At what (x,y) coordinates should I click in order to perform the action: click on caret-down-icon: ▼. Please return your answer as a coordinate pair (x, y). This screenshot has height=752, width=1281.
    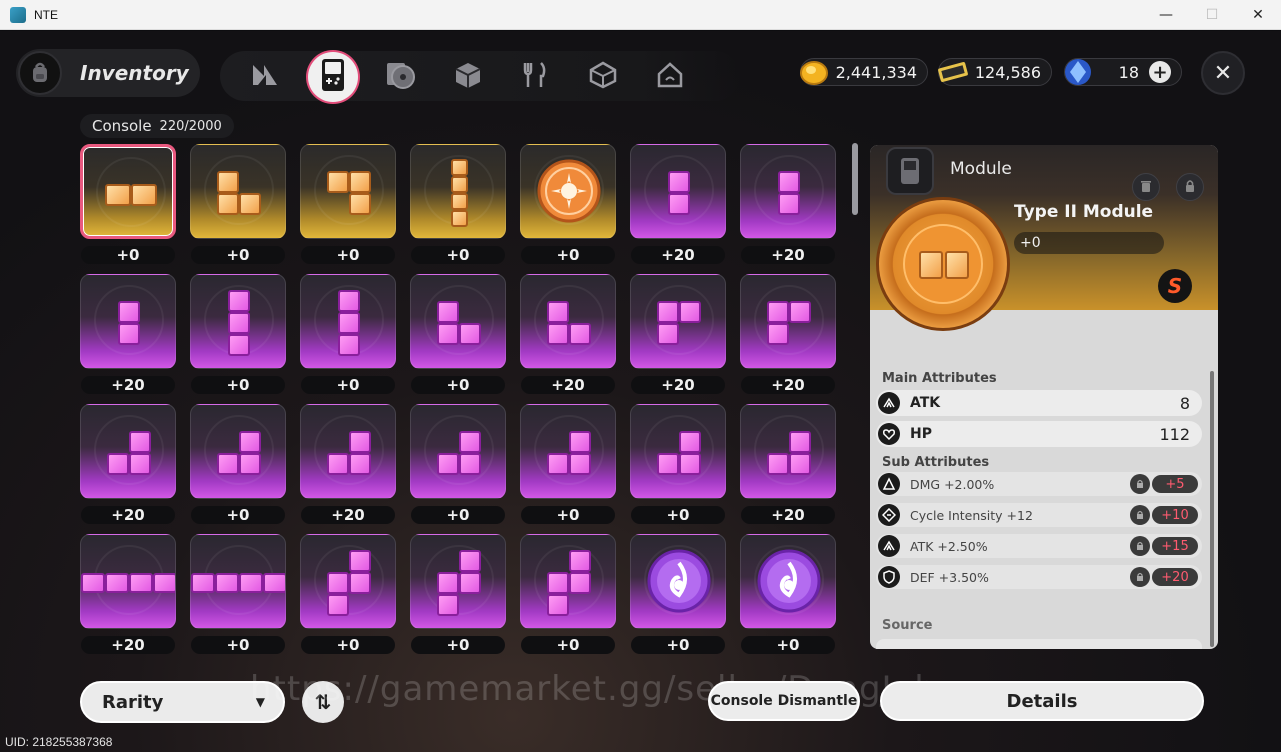
    Looking at the image, I should click on (260, 702).